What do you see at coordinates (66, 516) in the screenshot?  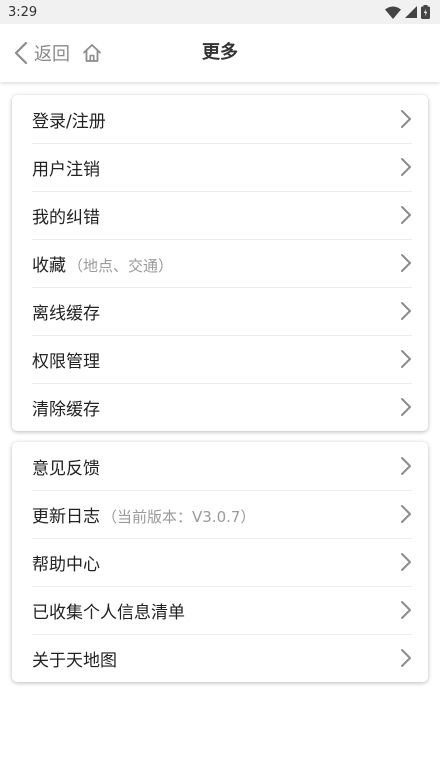 I see `item-label: 更新日志` at bounding box center [66, 516].